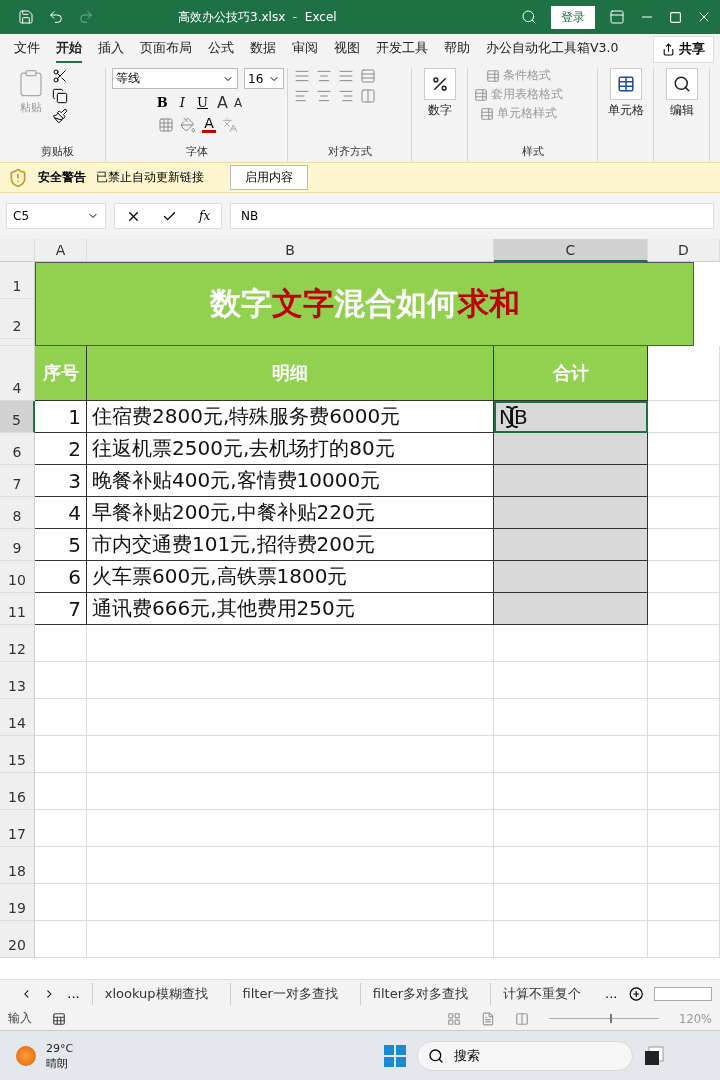  What do you see at coordinates (349, 152) in the screenshot?
I see `group-label: 对齐方式` at bounding box center [349, 152].